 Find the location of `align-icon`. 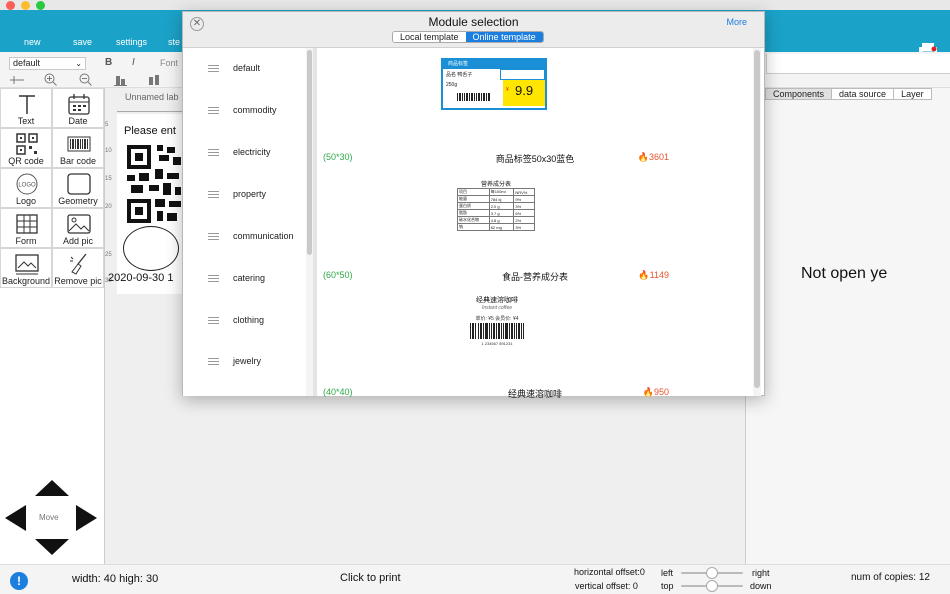

align-icon is located at coordinates (17, 80).